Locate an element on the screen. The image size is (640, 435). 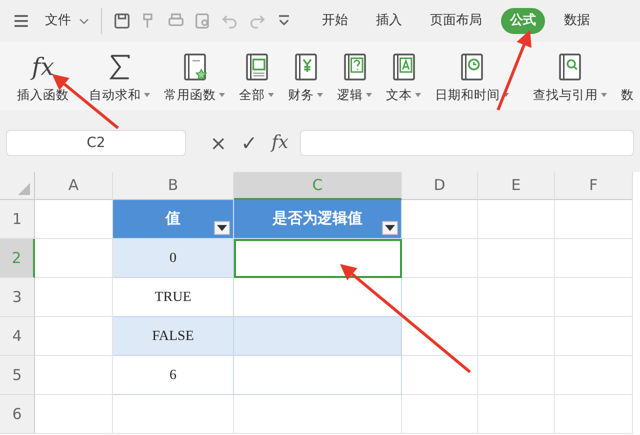
save-icon is located at coordinates (122, 21).